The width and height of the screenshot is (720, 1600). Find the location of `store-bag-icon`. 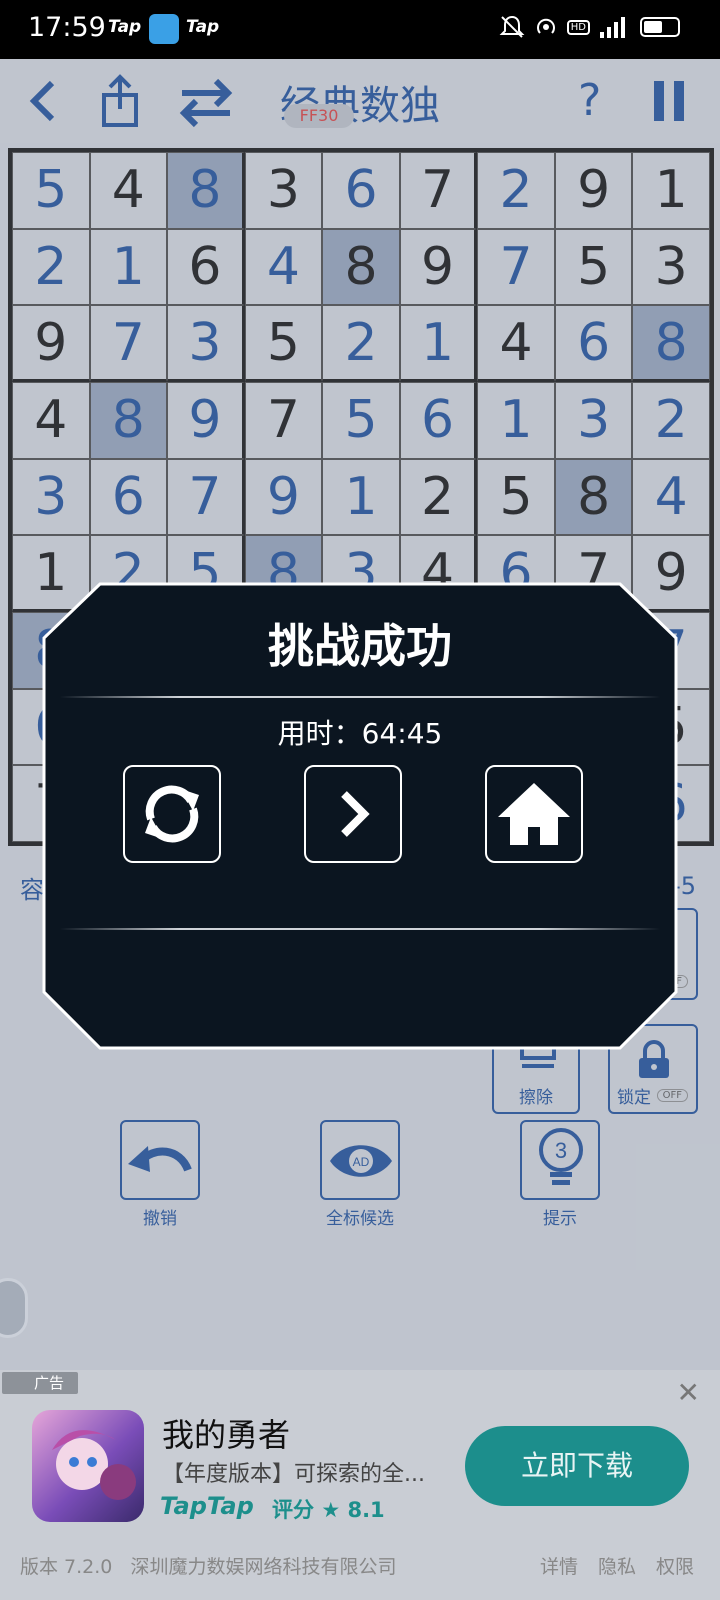

store-bag-icon is located at coordinates (164, 29).